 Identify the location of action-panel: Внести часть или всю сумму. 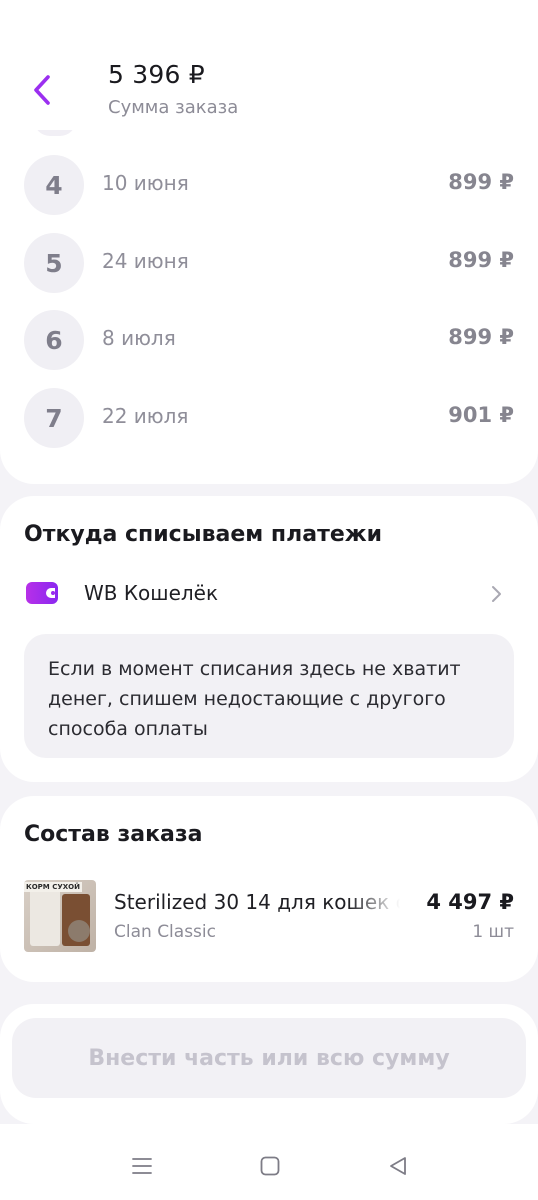
(269, 1064).